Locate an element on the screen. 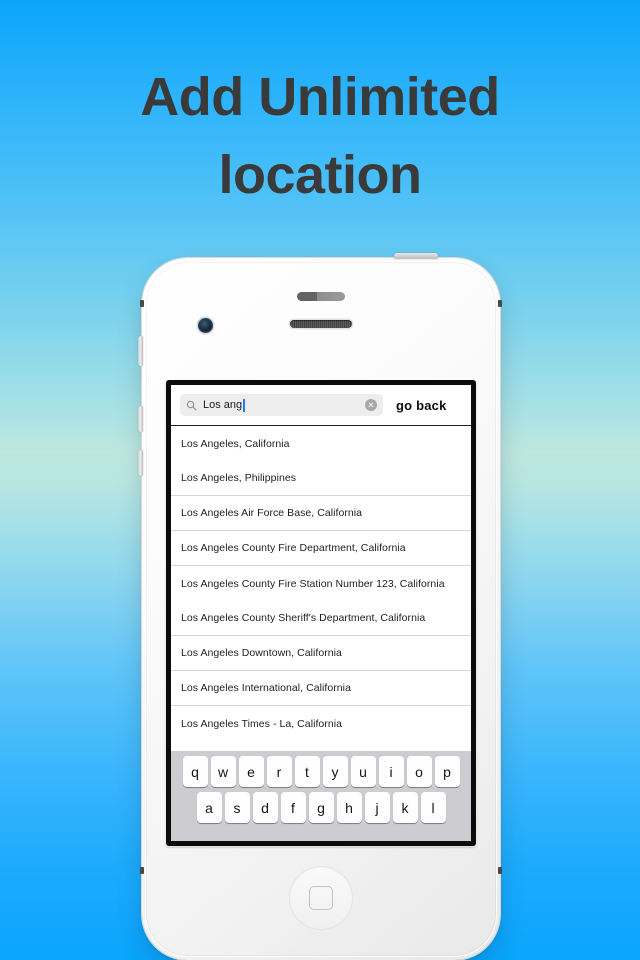 Image resolution: width=640 pixels, height=960 pixels. key-f: f is located at coordinates (293, 807).